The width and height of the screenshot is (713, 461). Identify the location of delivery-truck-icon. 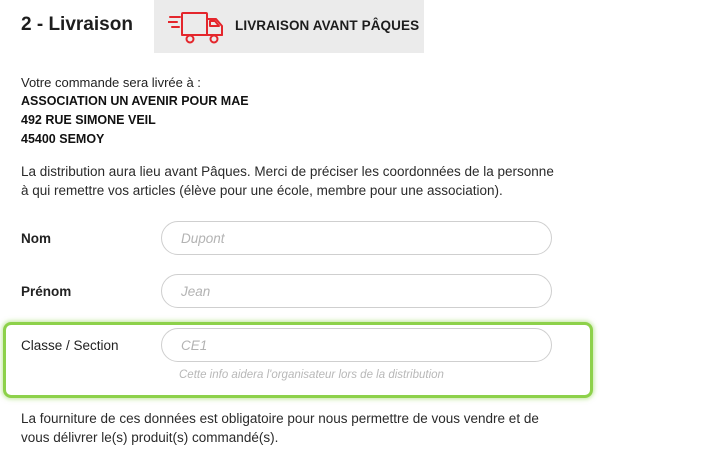
(195, 28).